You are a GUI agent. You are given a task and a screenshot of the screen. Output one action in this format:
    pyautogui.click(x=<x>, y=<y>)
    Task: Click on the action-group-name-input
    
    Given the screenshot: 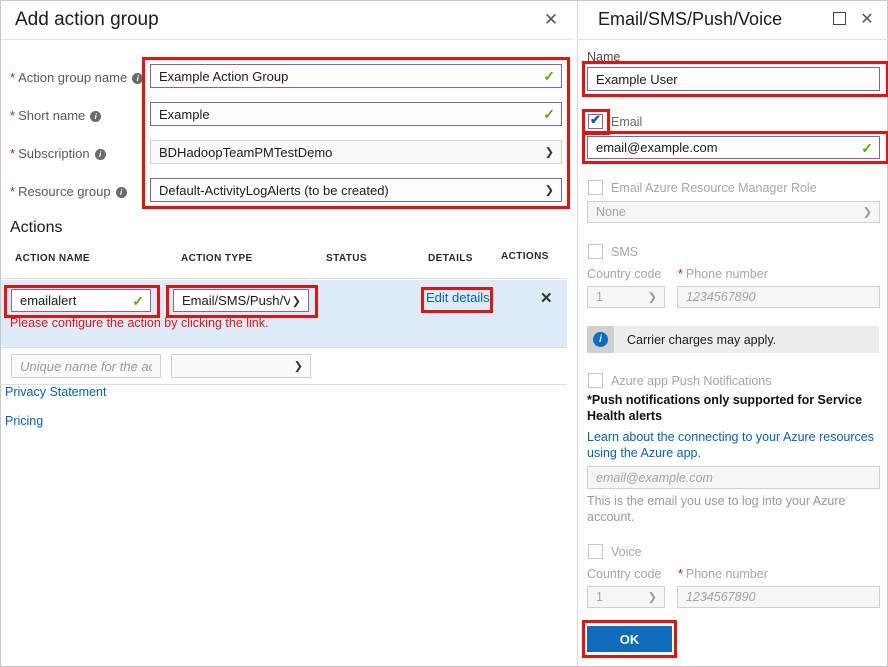 What is the action you would take?
    pyautogui.click(x=356, y=76)
    